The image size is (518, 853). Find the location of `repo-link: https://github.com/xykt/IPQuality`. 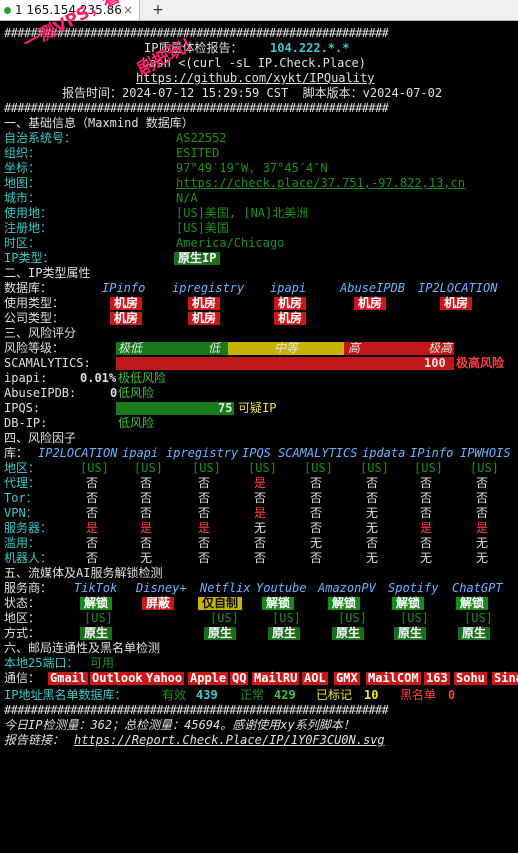

repo-link: https://github.com/xykt/IPQuality is located at coordinates (255, 78).